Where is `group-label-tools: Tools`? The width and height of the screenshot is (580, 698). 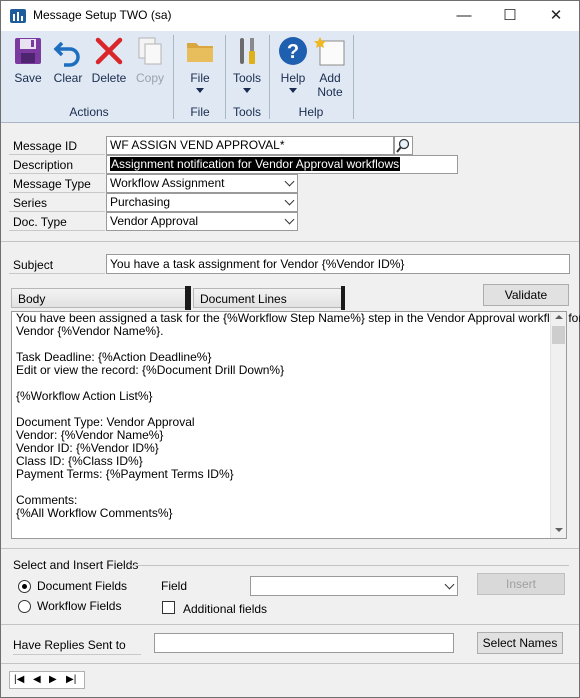 group-label-tools: Tools is located at coordinates (246, 112).